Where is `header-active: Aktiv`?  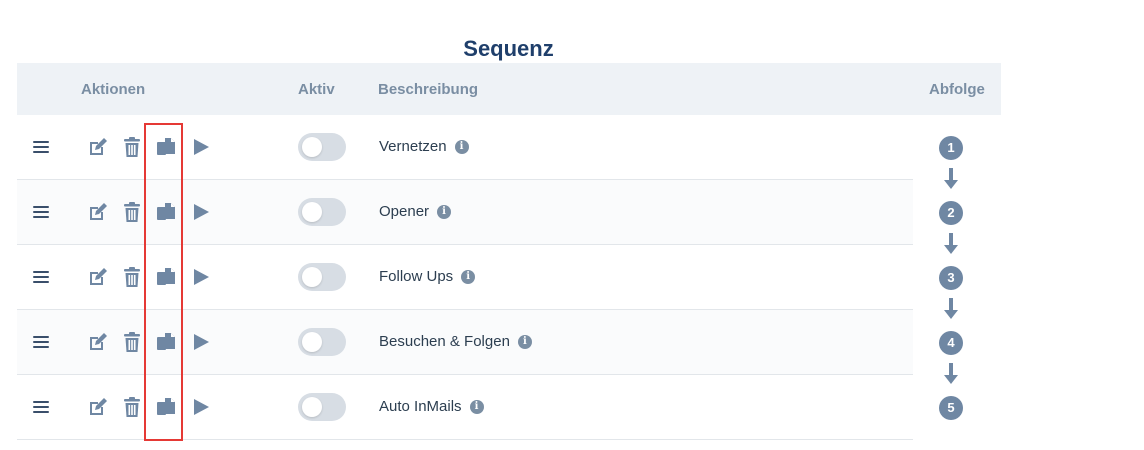 header-active: Aktiv is located at coordinates (316, 89).